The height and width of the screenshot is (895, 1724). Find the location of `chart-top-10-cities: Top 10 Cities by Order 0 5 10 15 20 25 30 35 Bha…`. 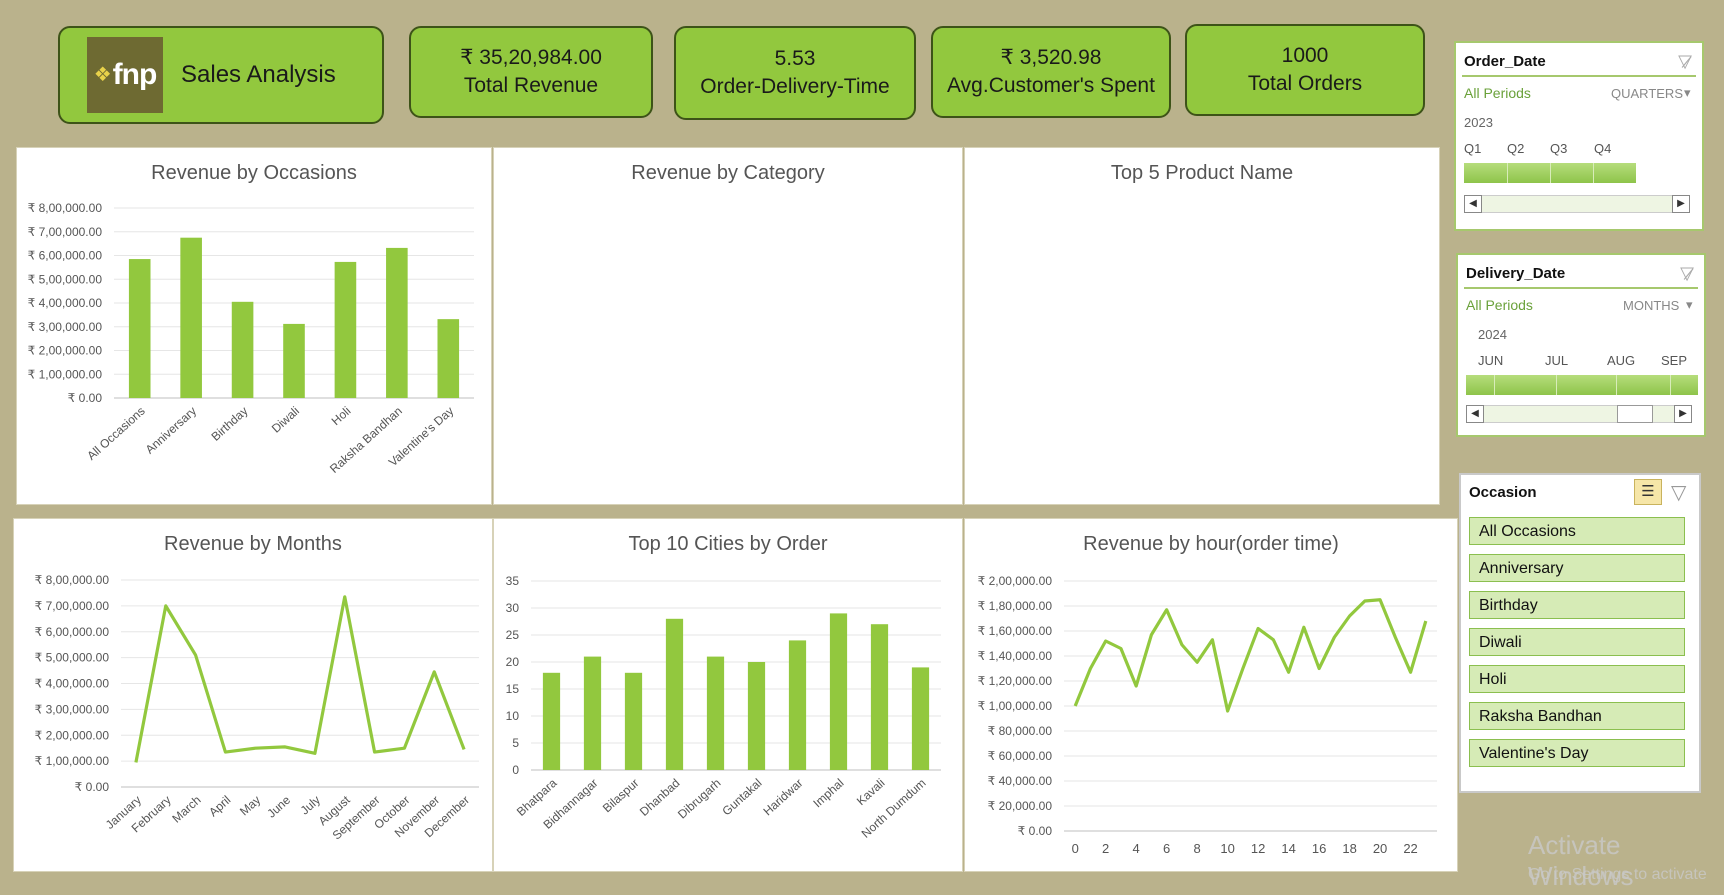

chart-top-10-cities: Top 10 Cities by Order 0 5 10 15 20 25 30 35 Bha… is located at coordinates (728, 695).